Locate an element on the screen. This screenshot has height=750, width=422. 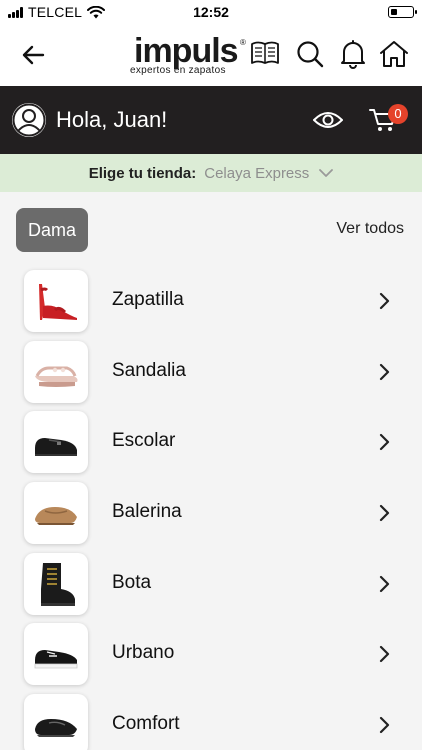
item-label: Balerina is located at coordinates (147, 511).